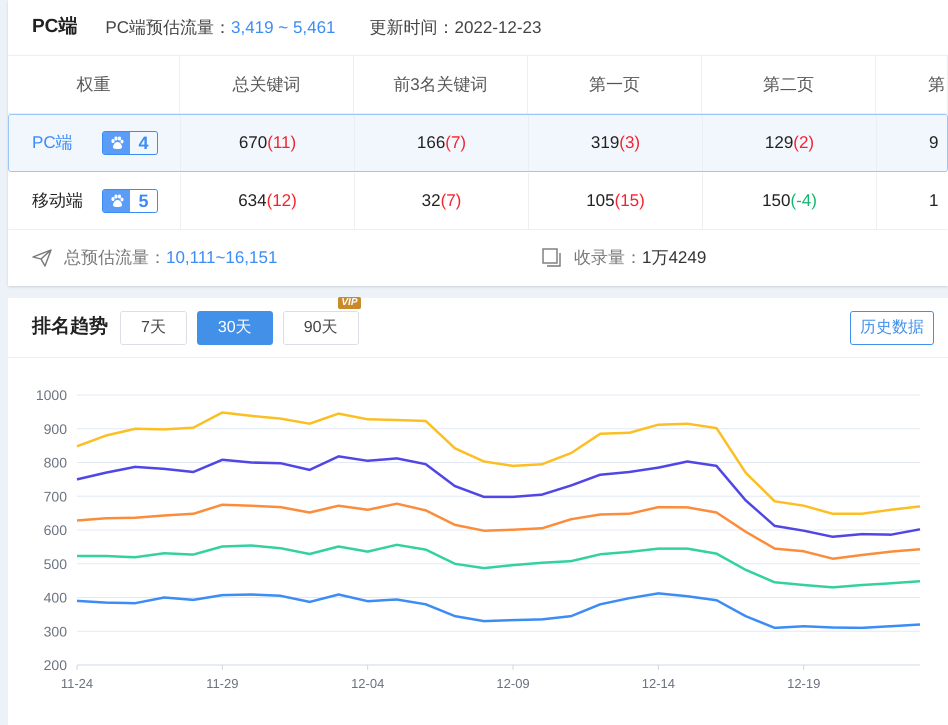 Image resolution: width=948 pixels, height=725 pixels. I want to click on section-title: 排名趋势, so click(70, 327).